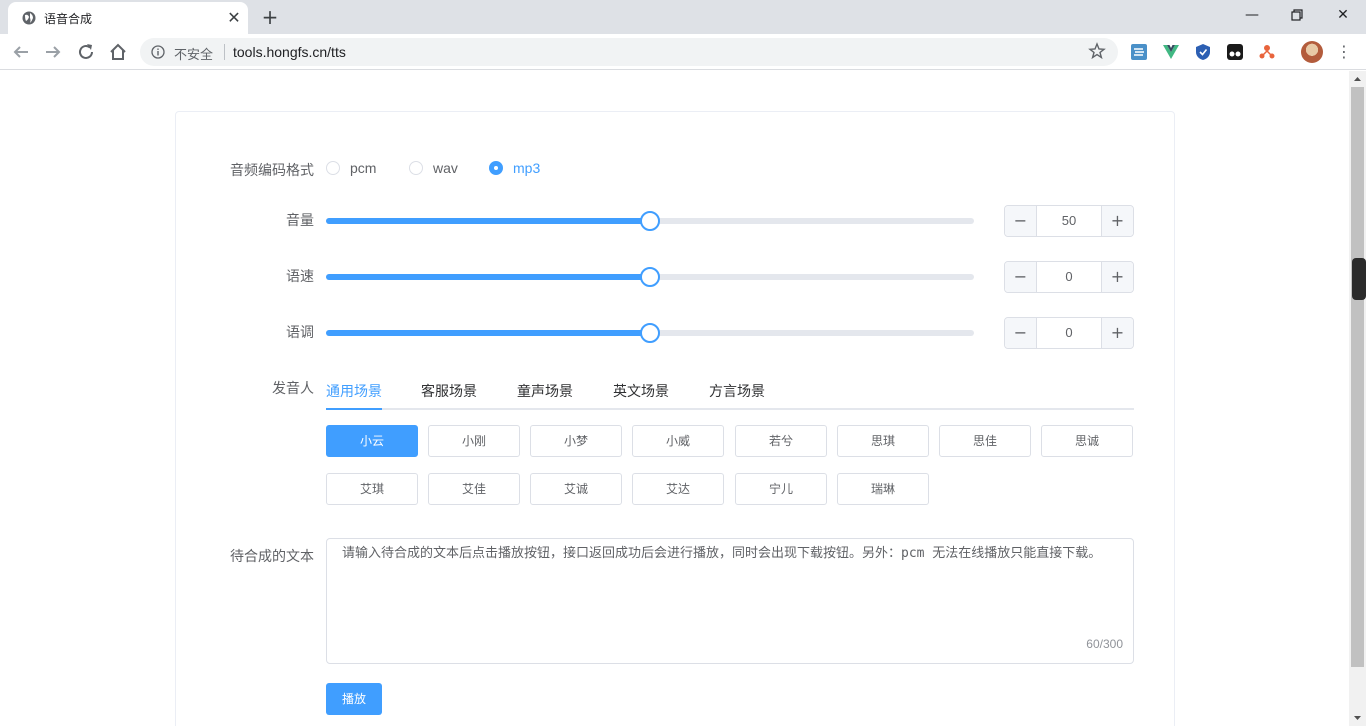 The width and height of the screenshot is (1366, 726). Describe the element at coordinates (488, 333) in the screenshot. I see `pitch-slider-fill` at that location.